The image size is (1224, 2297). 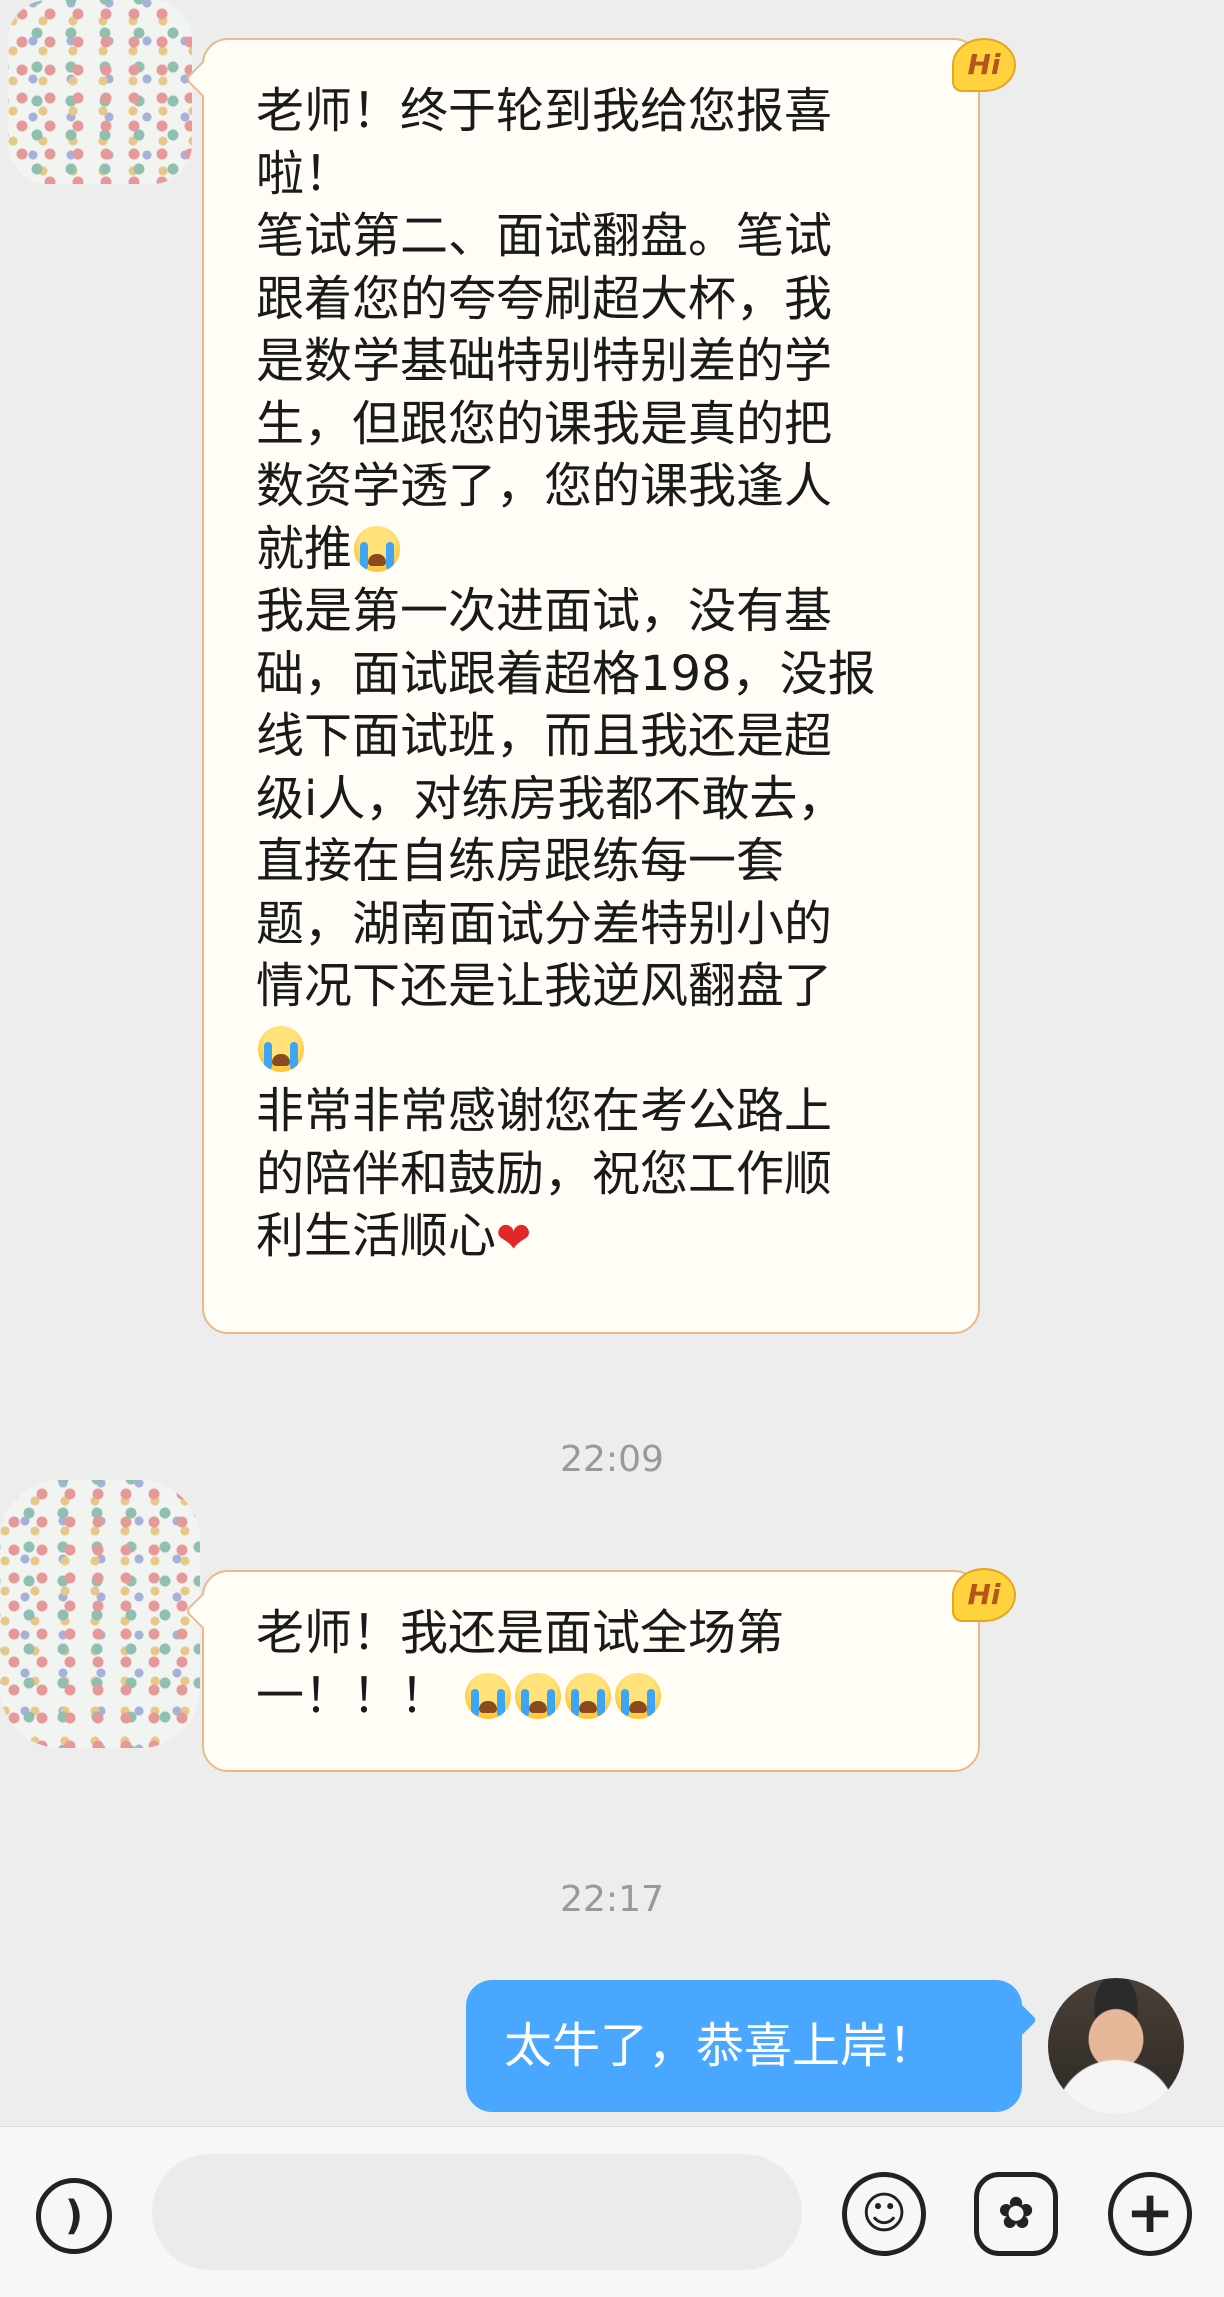 What do you see at coordinates (514, 1237) in the screenshot?
I see `heart-emoji-icon: ❤` at bounding box center [514, 1237].